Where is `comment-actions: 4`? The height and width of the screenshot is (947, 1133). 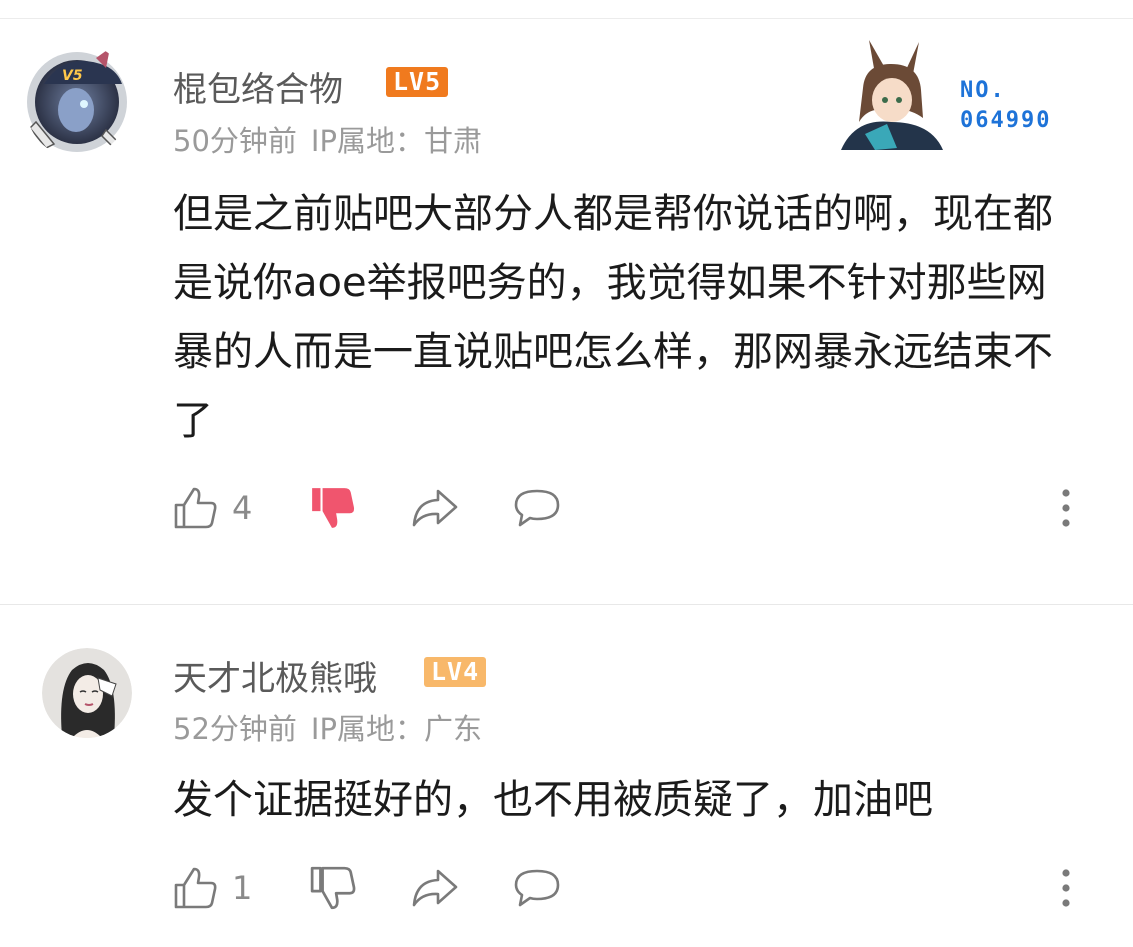 comment-actions: 4 is located at coordinates (566, 508).